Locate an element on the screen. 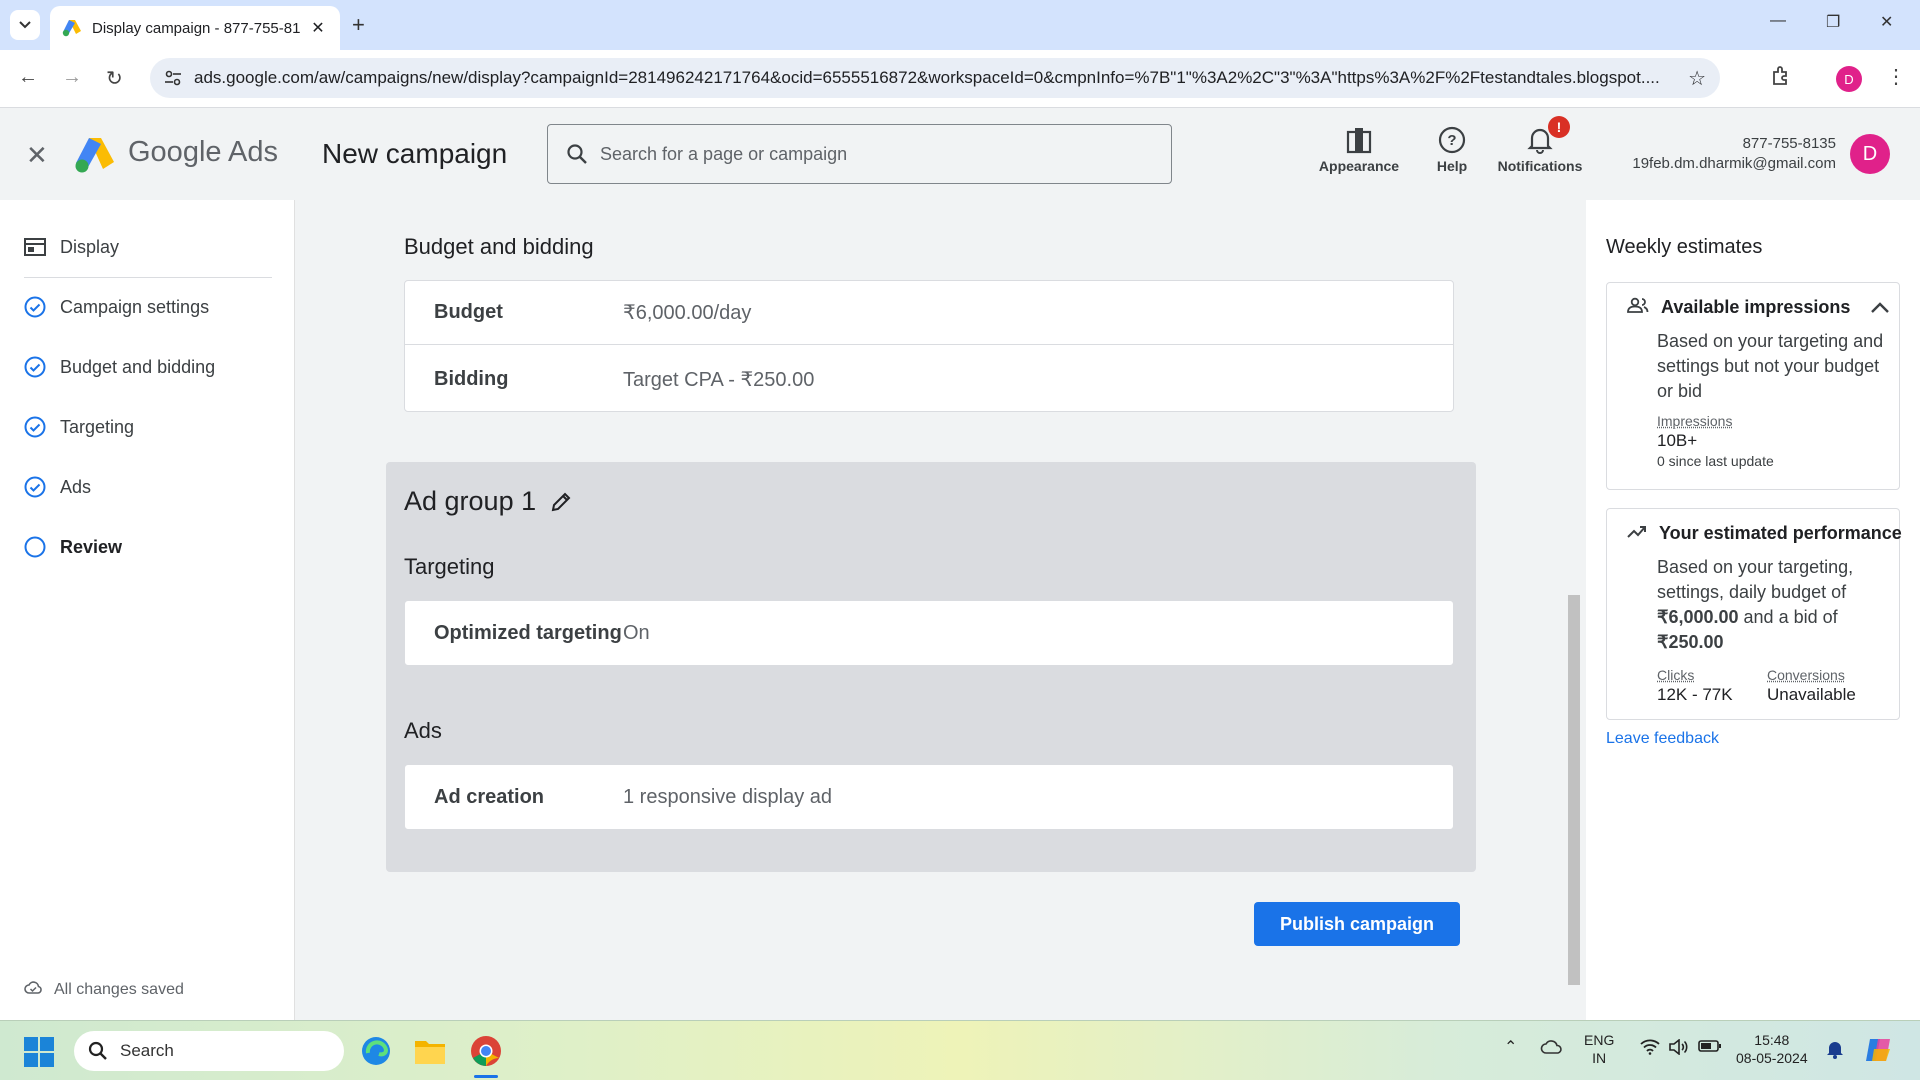 The width and height of the screenshot is (1920, 1080). impressions-header: Available impressions is located at coordinates (1758, 307).